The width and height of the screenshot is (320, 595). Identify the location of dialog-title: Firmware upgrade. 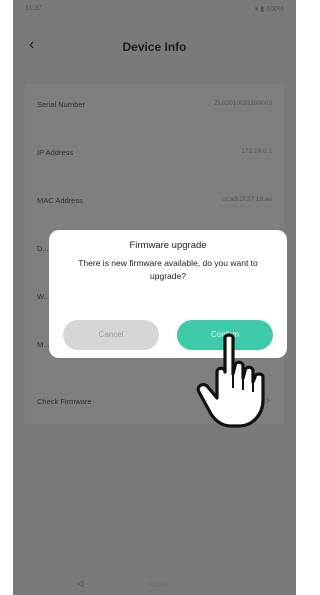
(168, 245).